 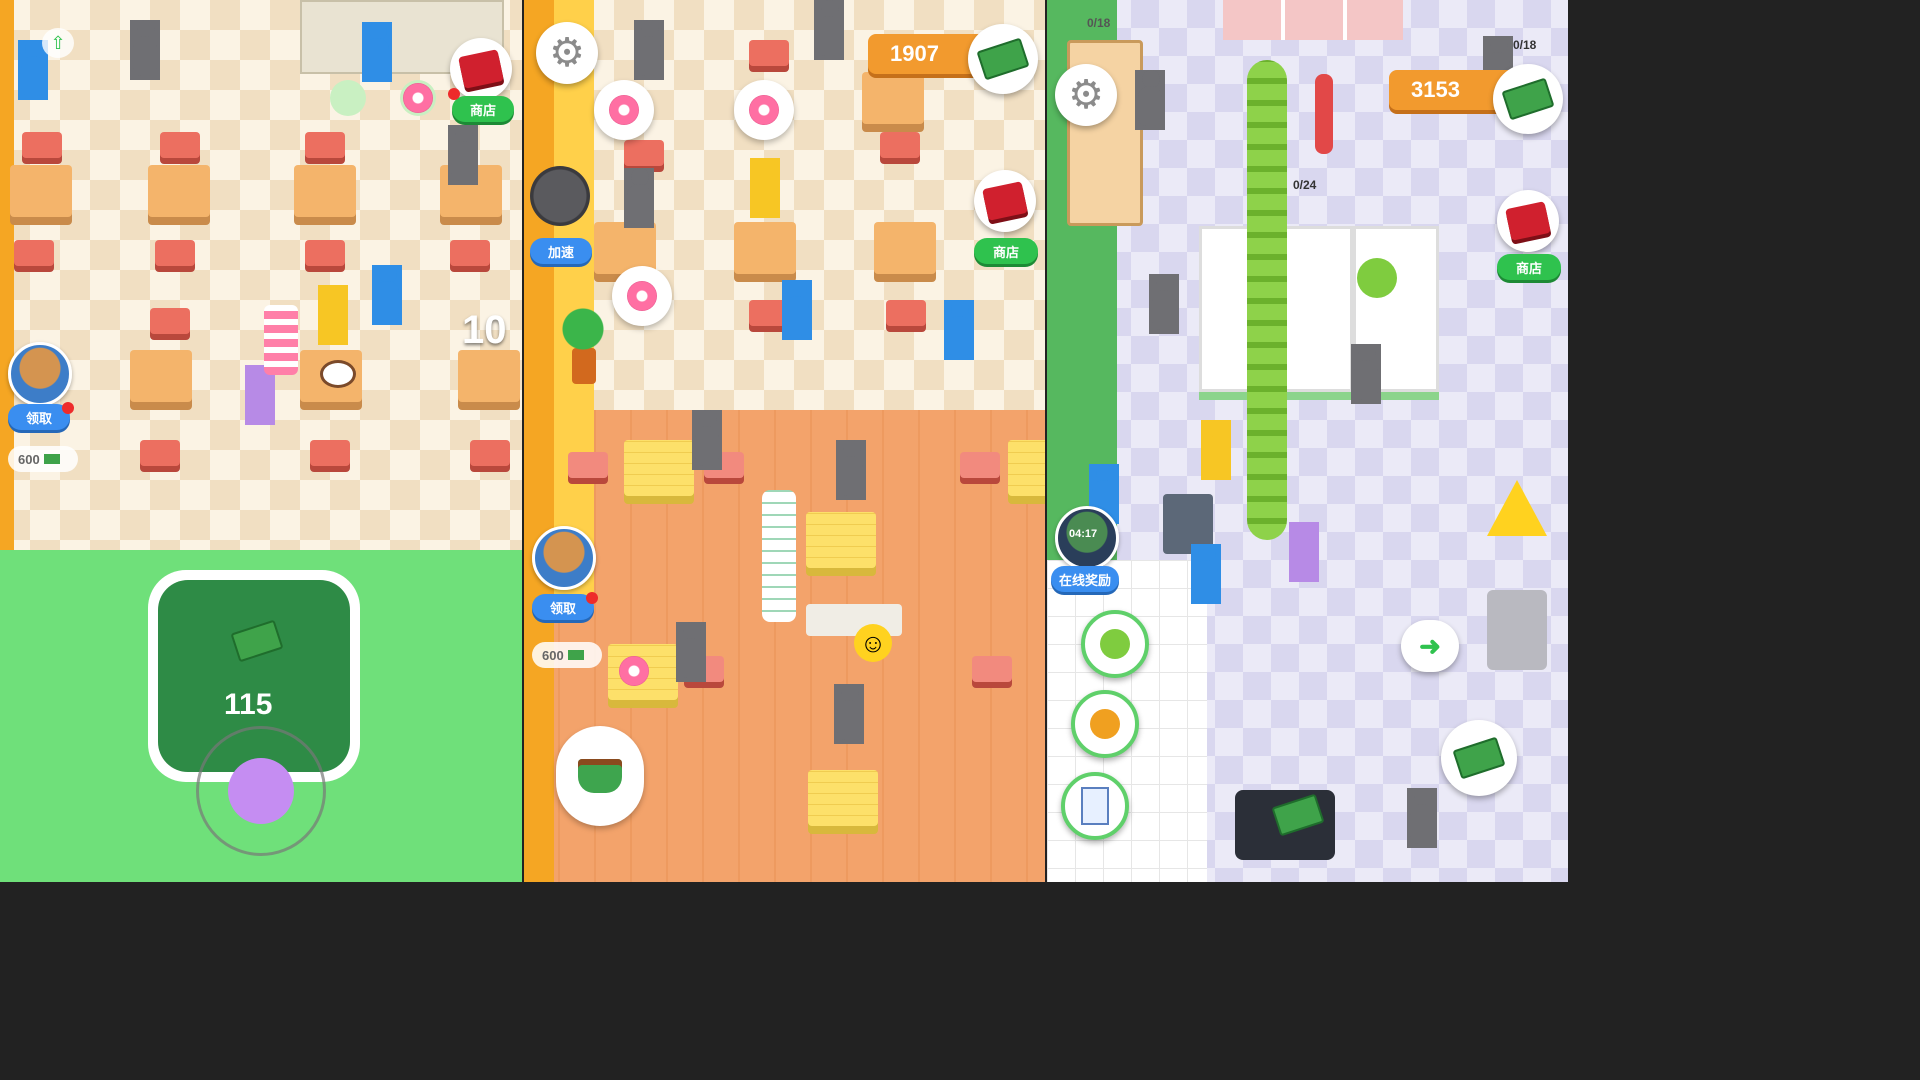 I want to click on online-timer: 04:17, so click(x=1083, y=534).